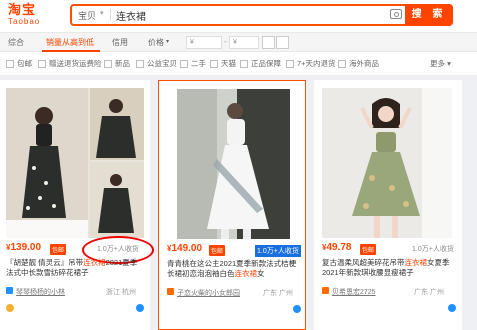  What do you see at coordinates (40, 292) in the screenshot?
I see `store-name: 琴琴杨杨的小林` at bounding box center [40, 292].